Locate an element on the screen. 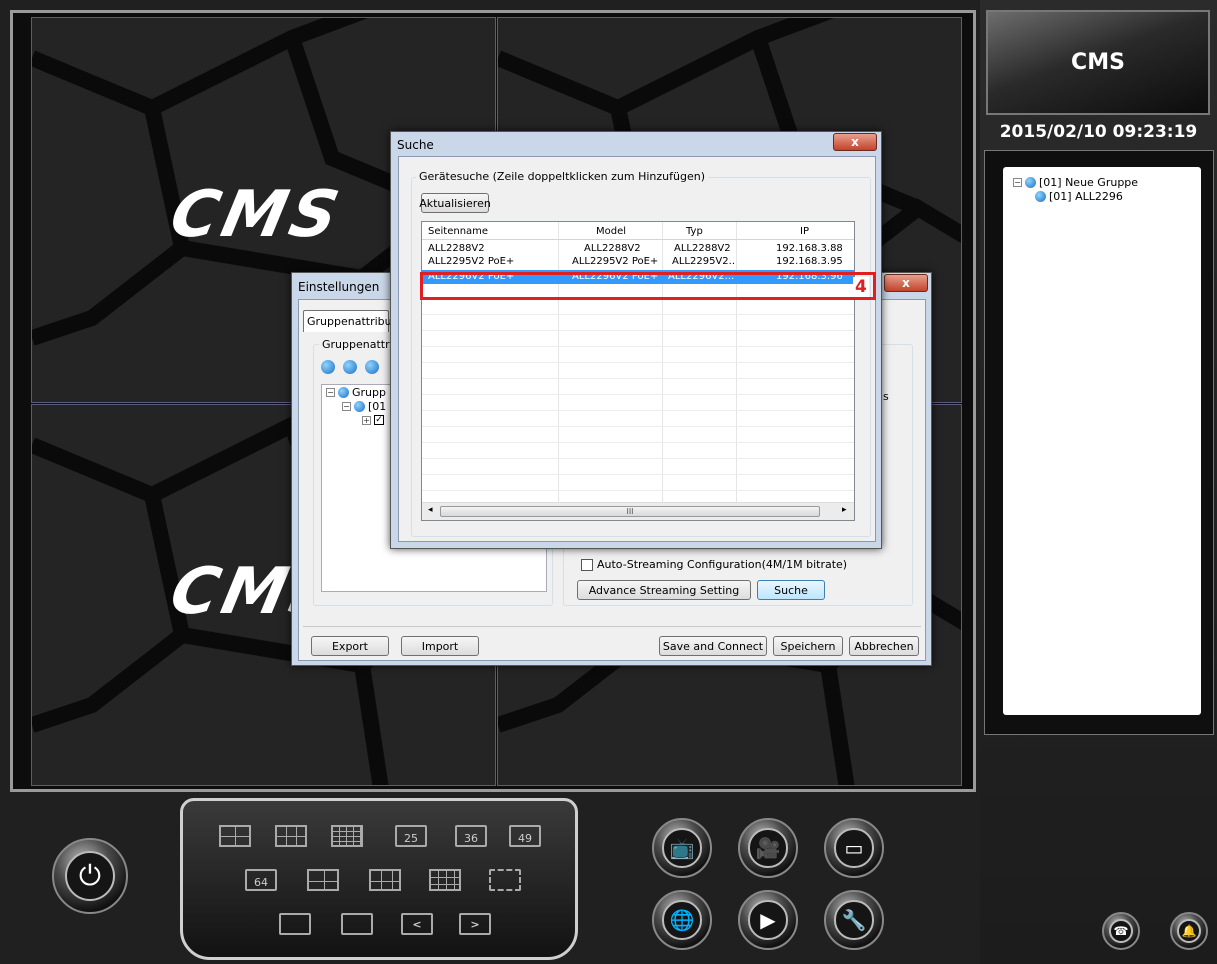 The height and width of the screenshot is (964, 1217). cell-type: ALL2288V2 is located at coordinates (702, 248).